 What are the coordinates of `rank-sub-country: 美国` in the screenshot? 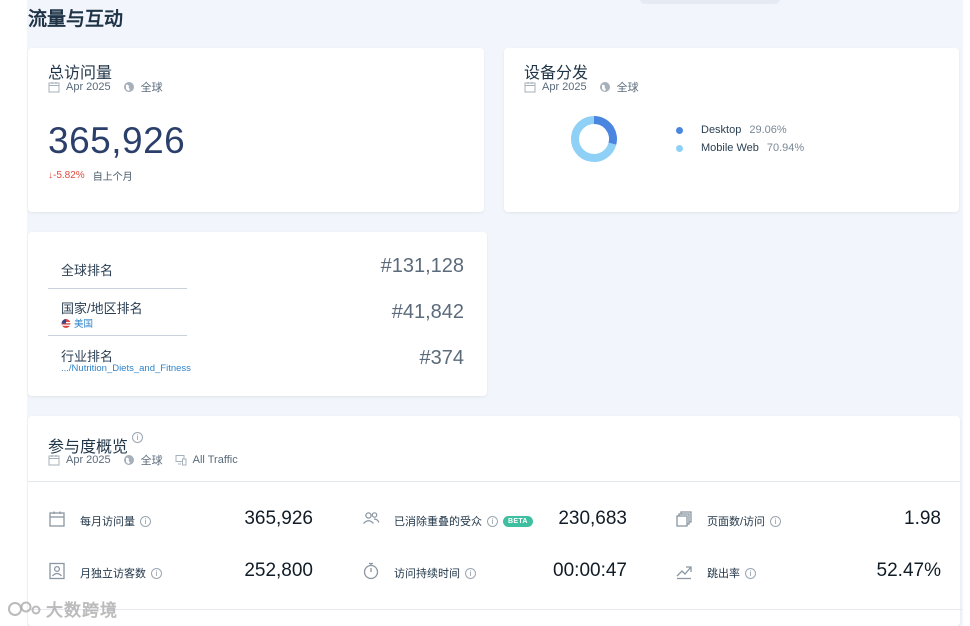 It's located at (77, 323).